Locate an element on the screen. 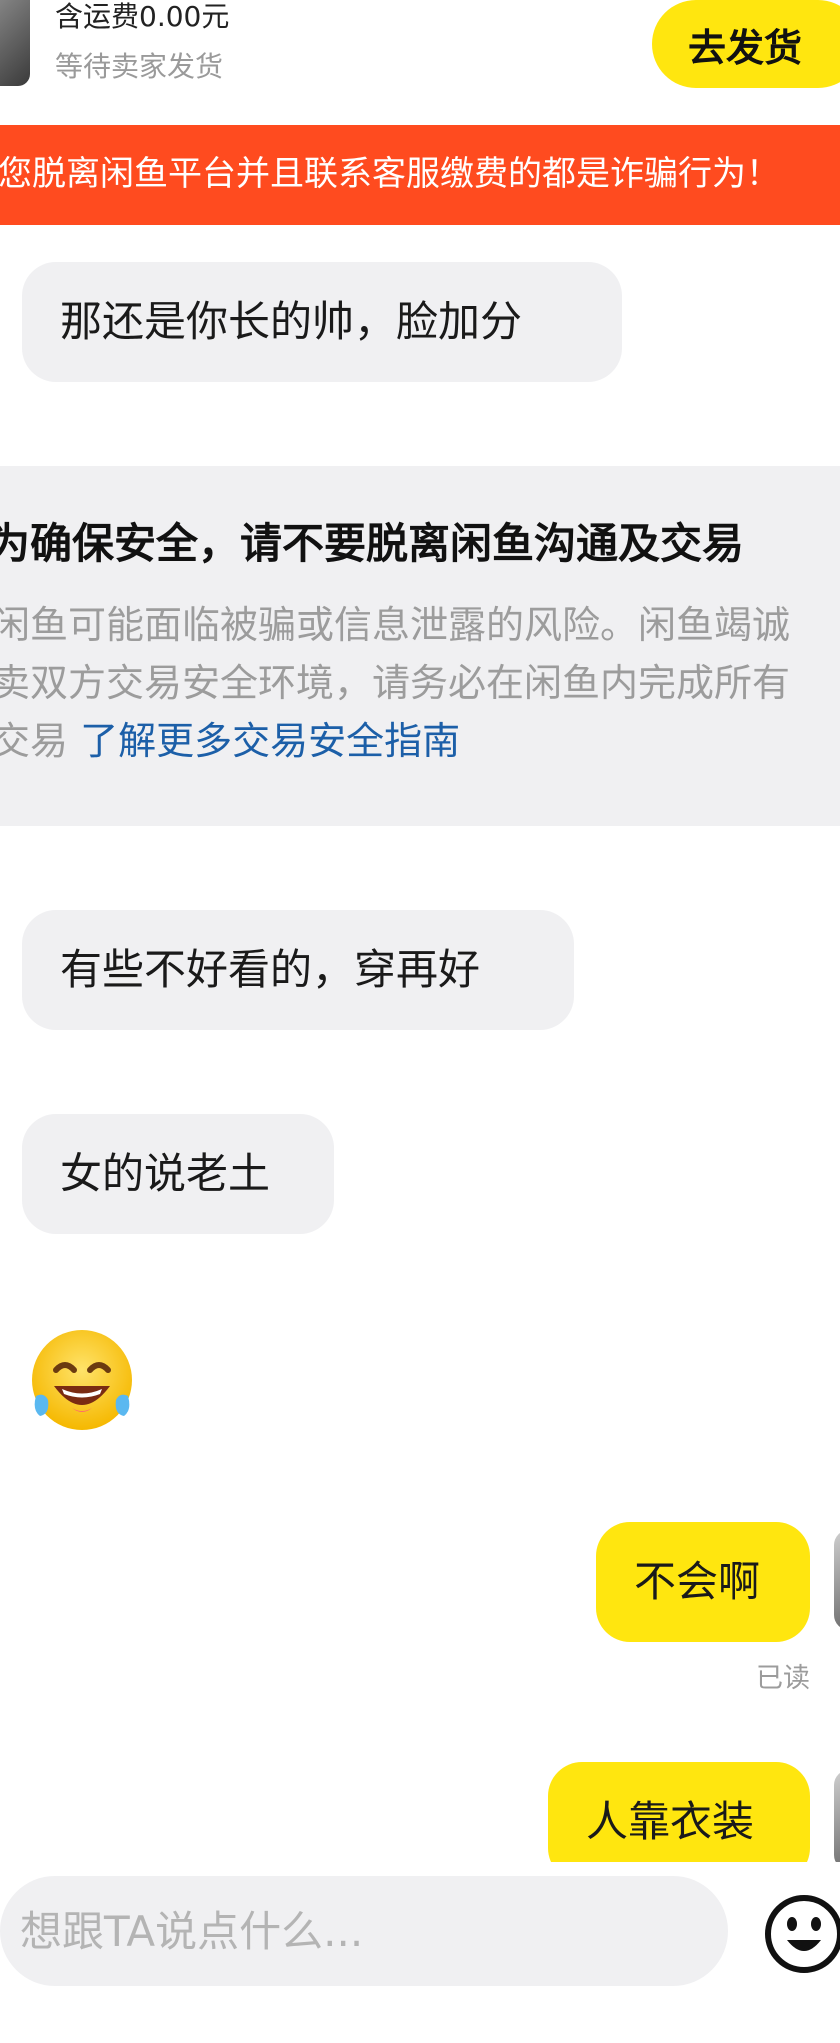 This screenshot has width=840, height=2043. security-notice-line: 卖双方交易安全环境，请务必在闲鱼内完成所有 is located at coordinates (395, 683).